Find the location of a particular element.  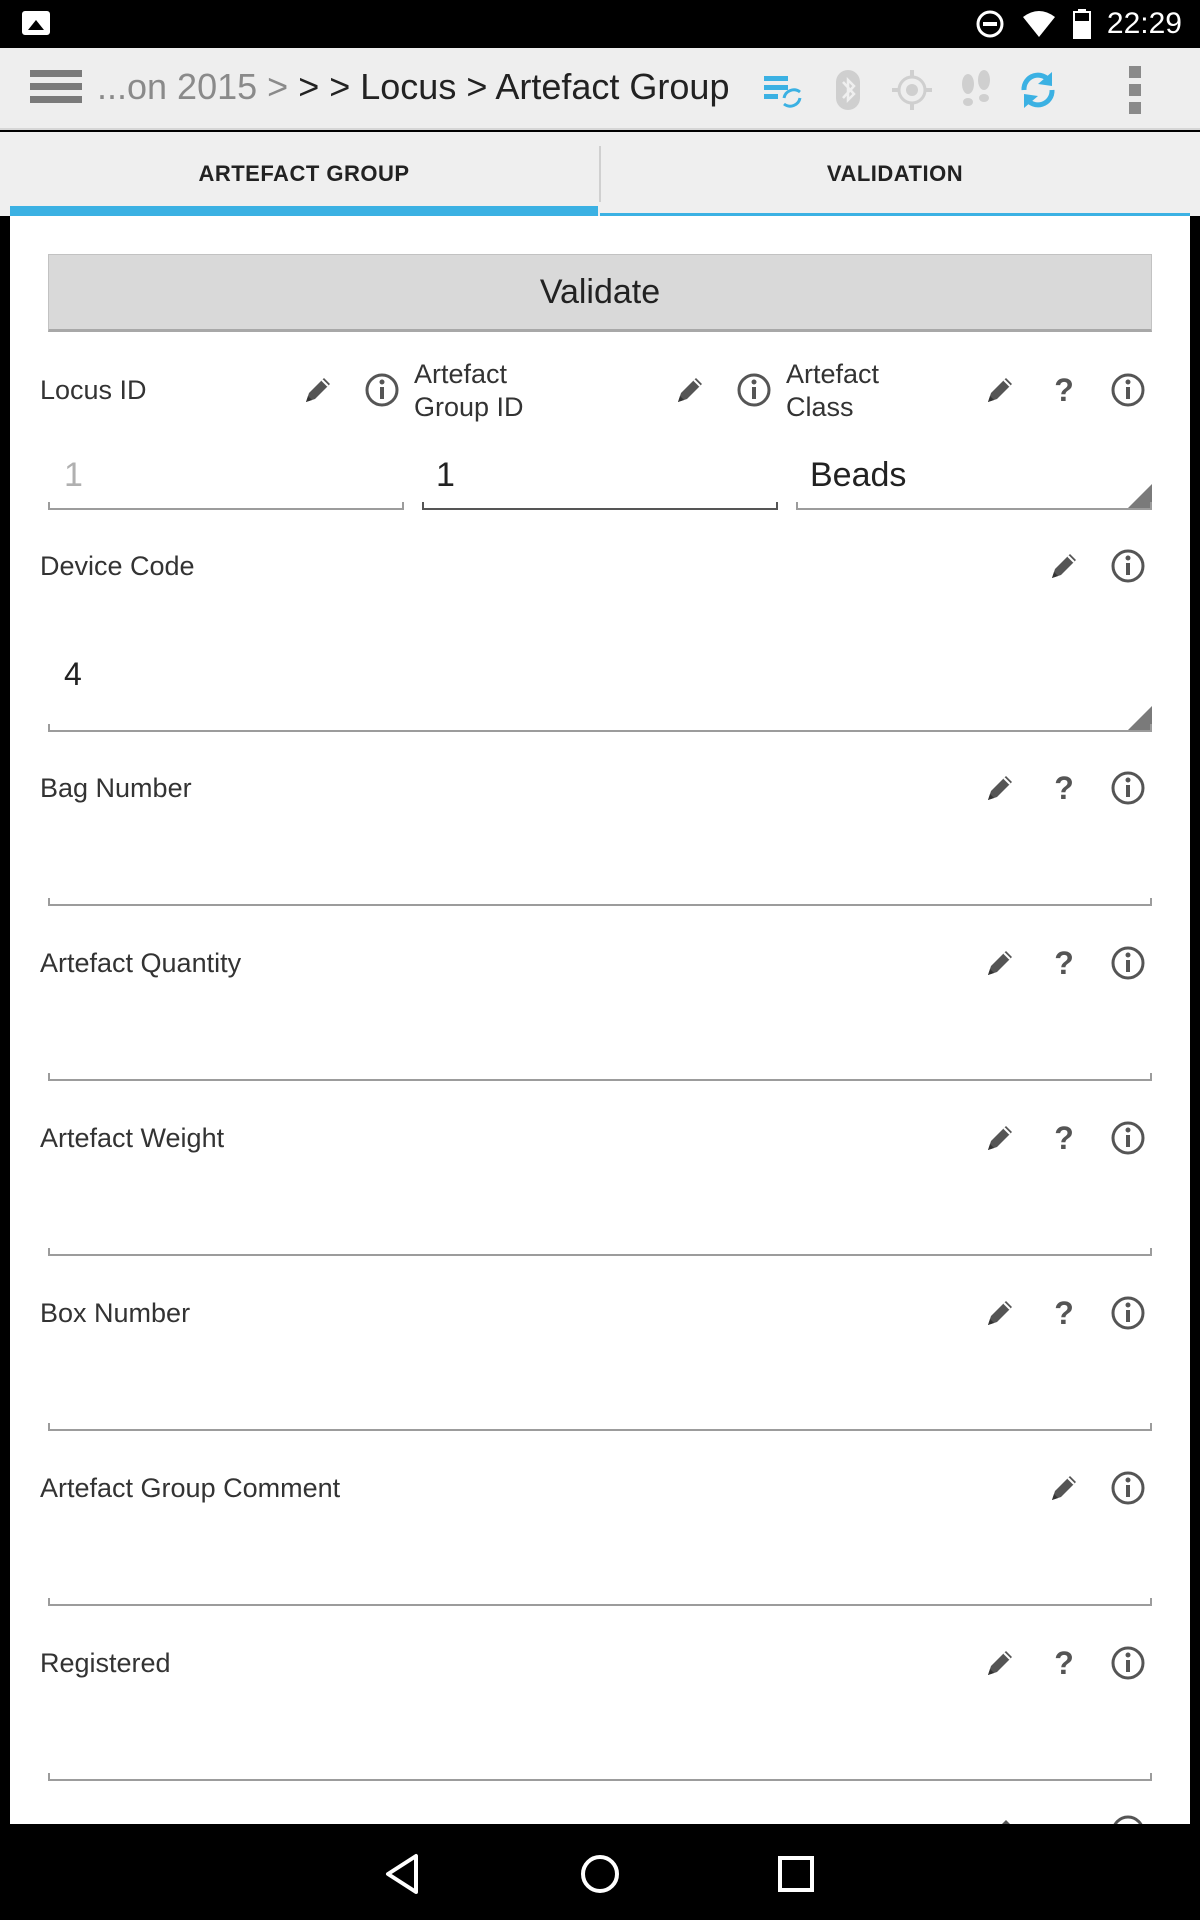

battery-icon is located at coordinates (1081, 24).